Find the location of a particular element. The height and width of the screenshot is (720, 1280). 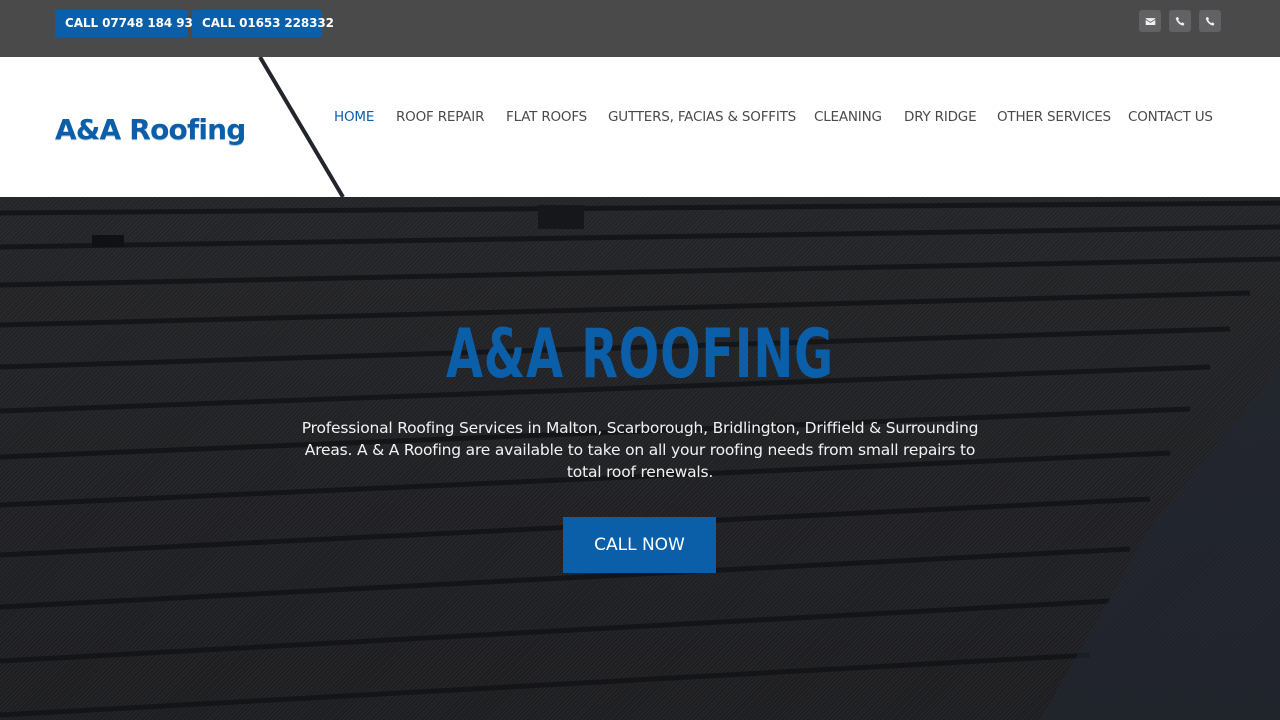

call-landline-button: CALL 01653 228332 is located at coordinates (263, 23).